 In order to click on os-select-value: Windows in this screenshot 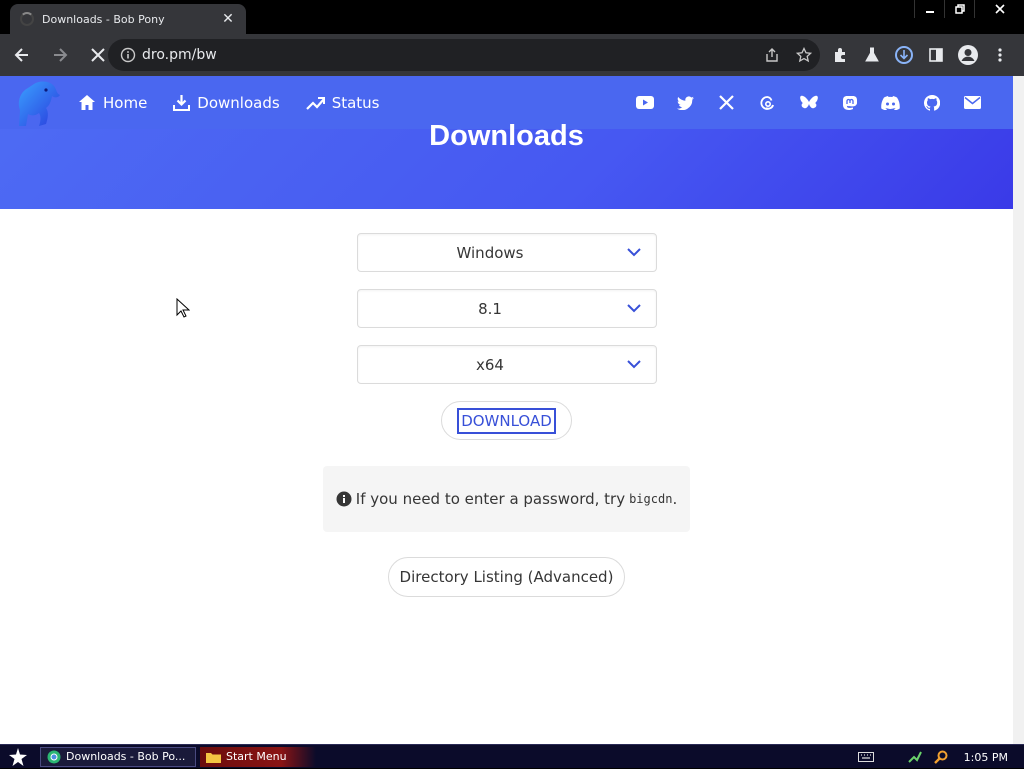, I will do `click(490, 252)`.